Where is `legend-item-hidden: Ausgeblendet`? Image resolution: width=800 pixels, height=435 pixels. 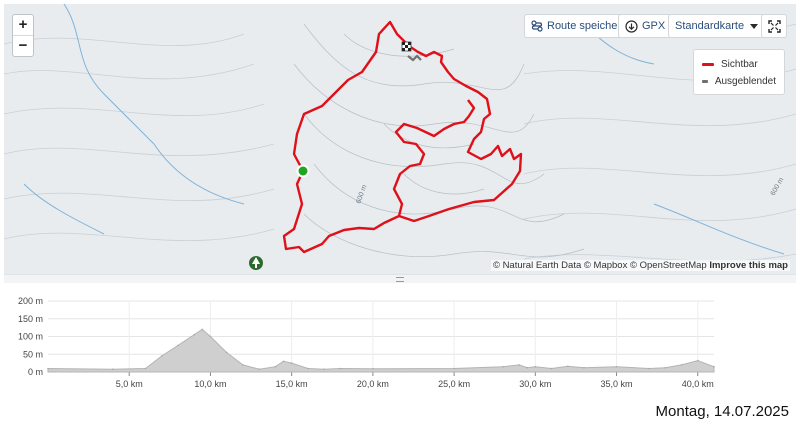 legend-item-hidden: Ausgeblendet is located at coordinates (739, 81).